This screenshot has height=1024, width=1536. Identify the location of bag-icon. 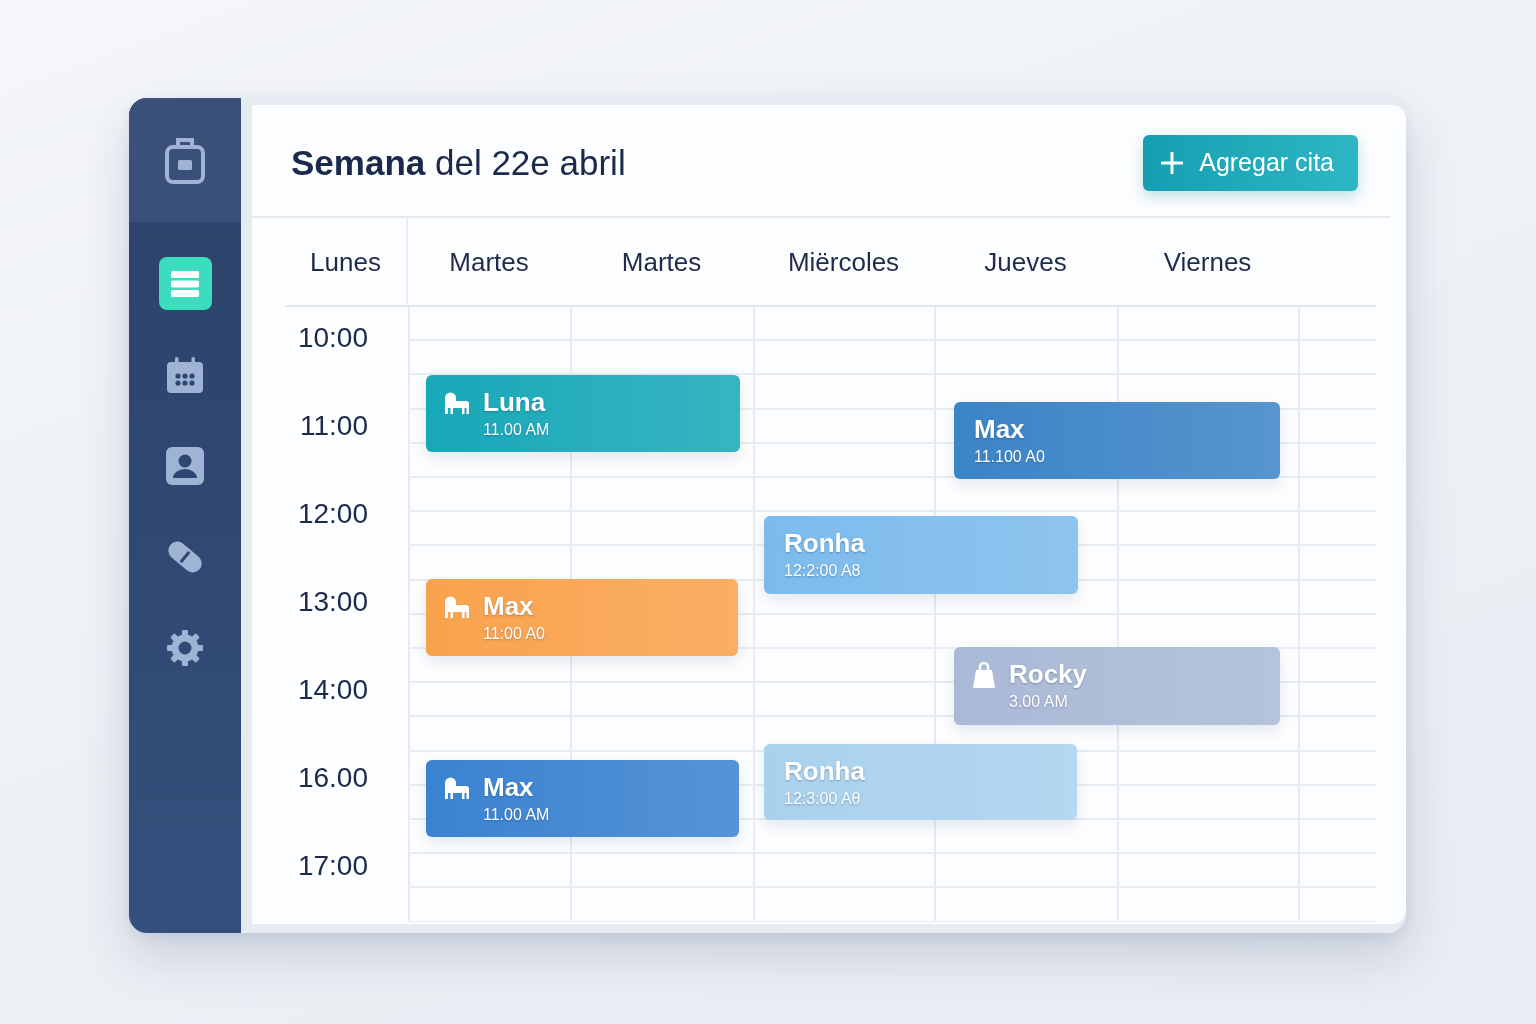
(984, 675).